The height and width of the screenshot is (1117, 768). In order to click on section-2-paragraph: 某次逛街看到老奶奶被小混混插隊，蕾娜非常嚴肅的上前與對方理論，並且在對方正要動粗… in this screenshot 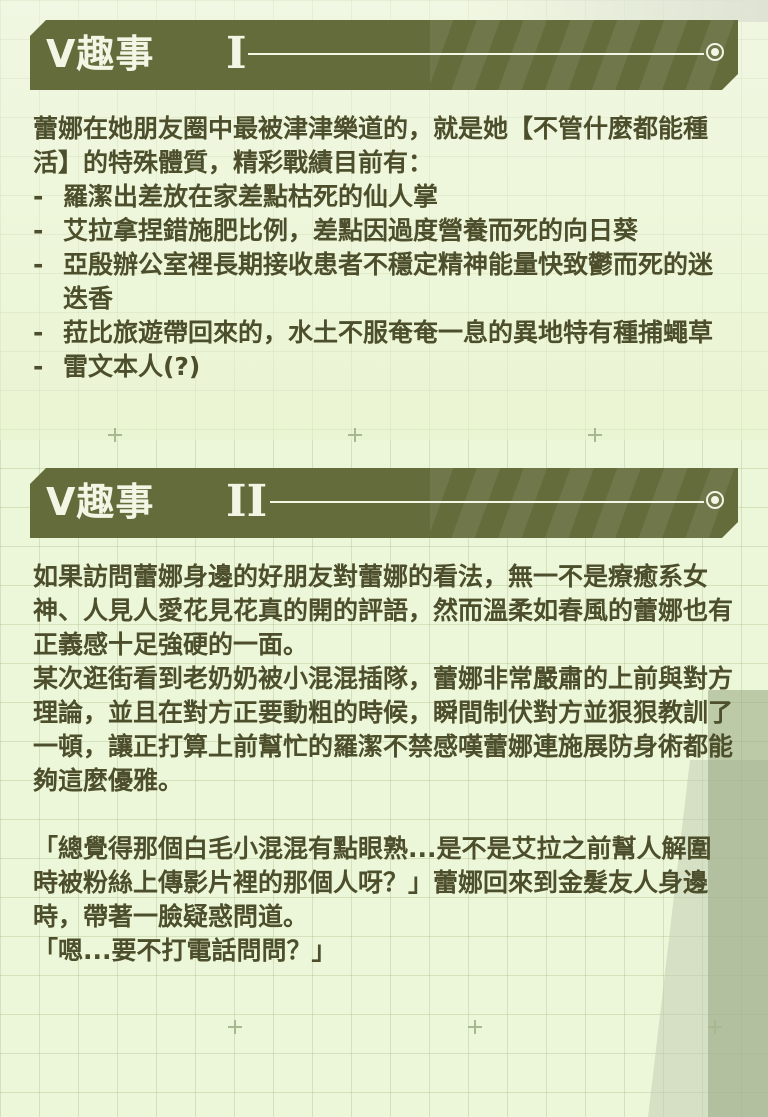, I will do `click(383, 729)`.